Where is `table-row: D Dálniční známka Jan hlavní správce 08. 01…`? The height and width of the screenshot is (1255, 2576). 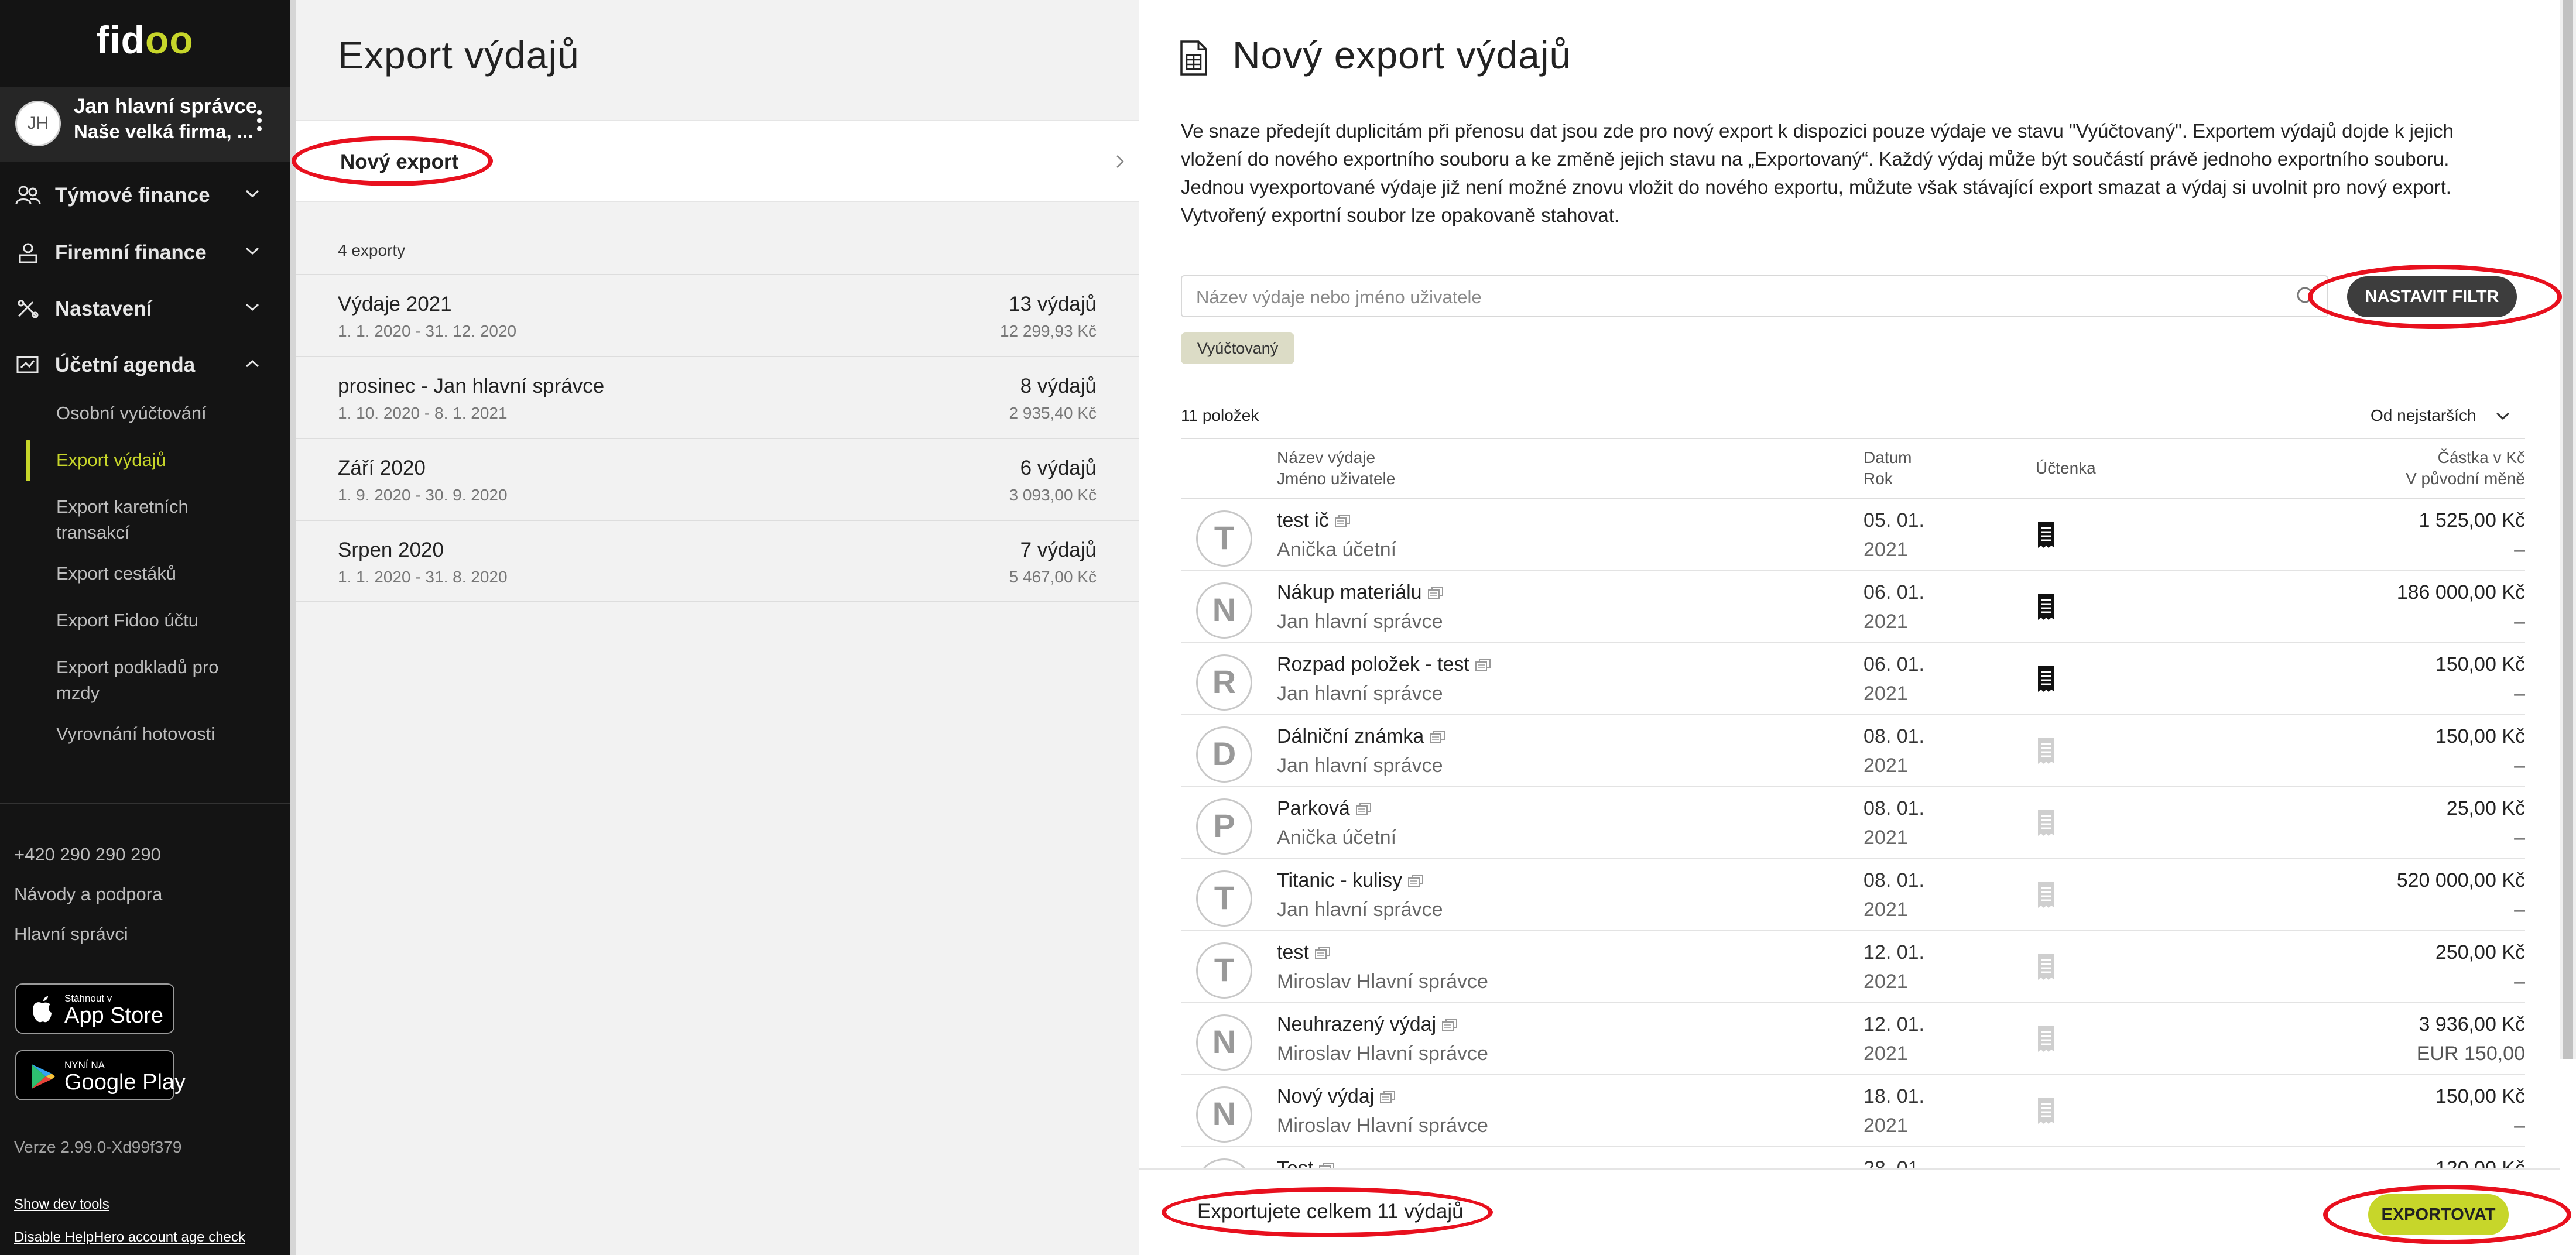
table-row: D Dálniční známka Jan hlavní správce 08. 01… is located at coordinates (1853, 751).